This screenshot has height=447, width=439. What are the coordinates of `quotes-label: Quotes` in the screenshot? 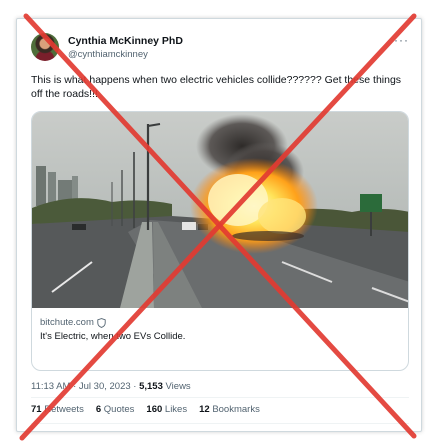 It's located at (119, 409).